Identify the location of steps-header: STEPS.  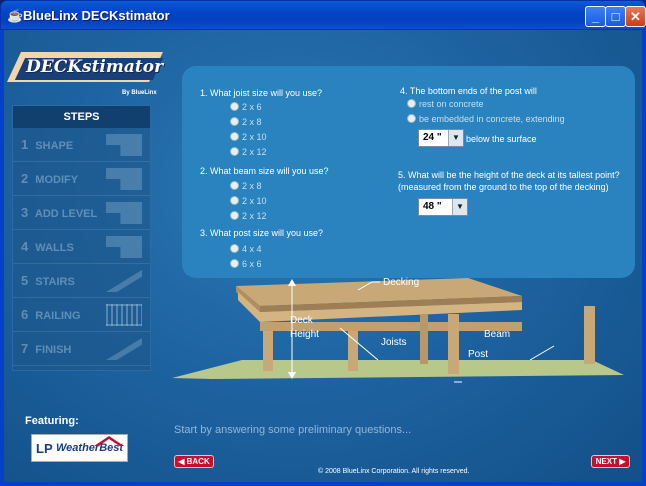
(81, 117).